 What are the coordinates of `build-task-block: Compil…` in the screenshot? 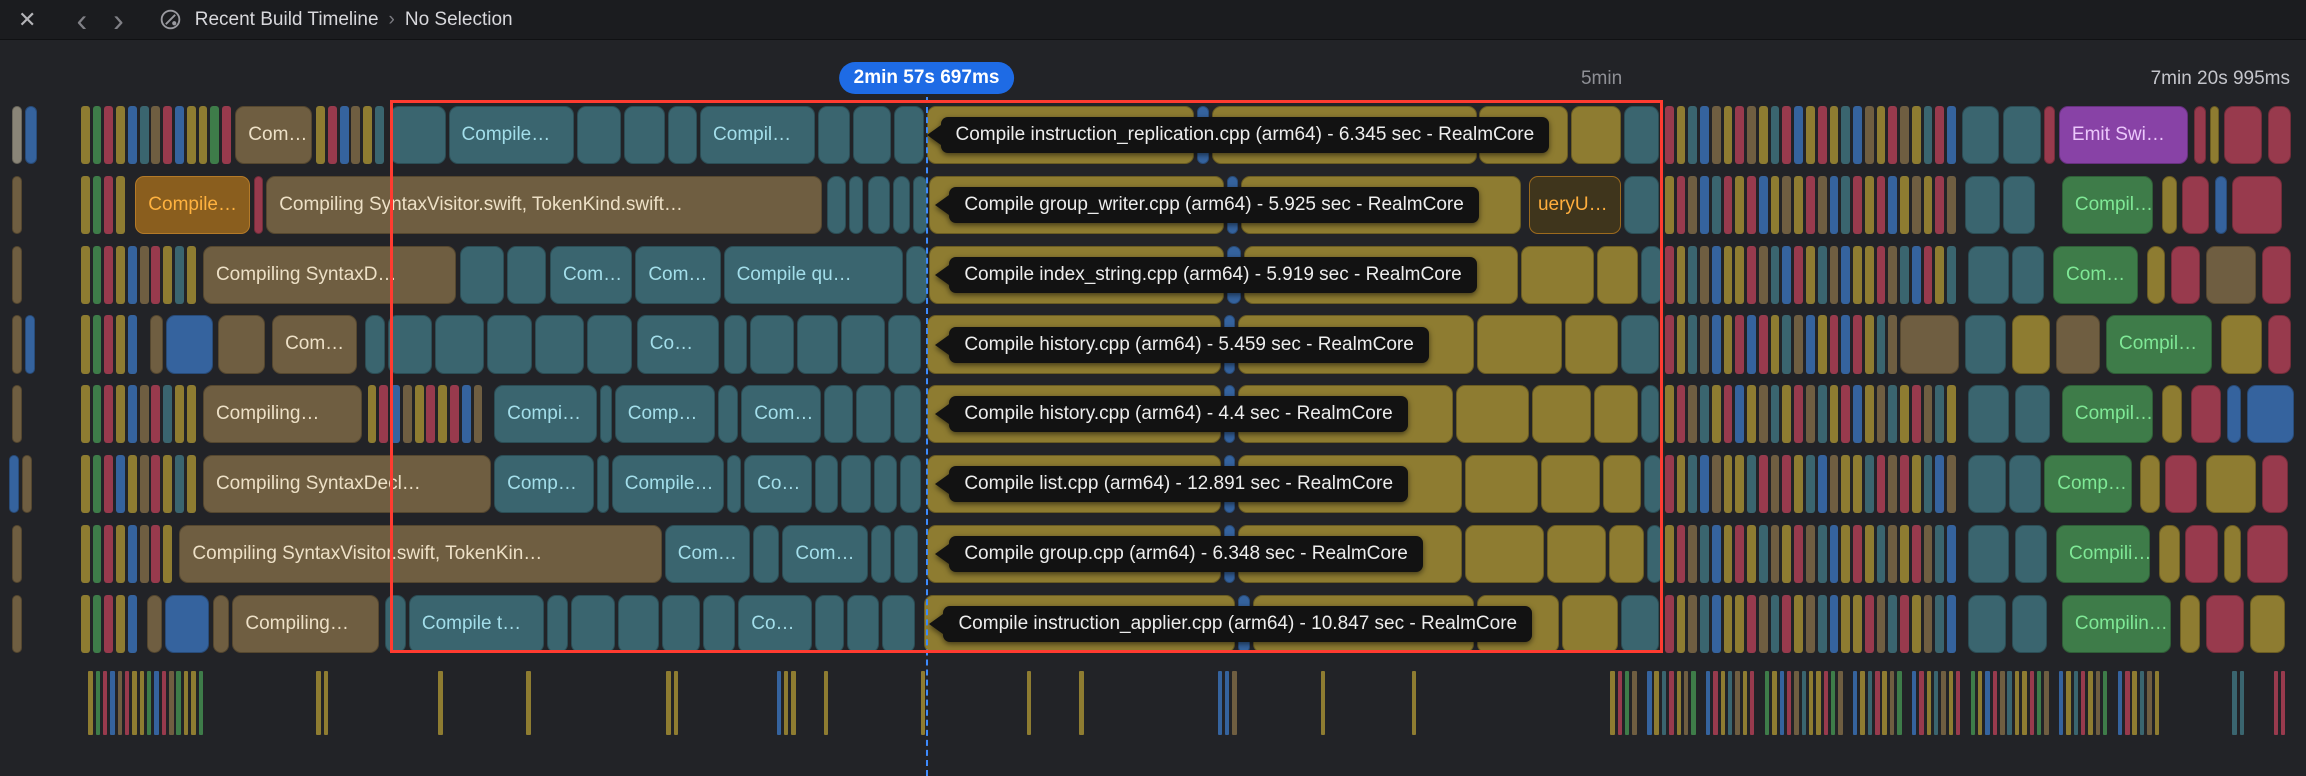 It's located at (2158, 344).